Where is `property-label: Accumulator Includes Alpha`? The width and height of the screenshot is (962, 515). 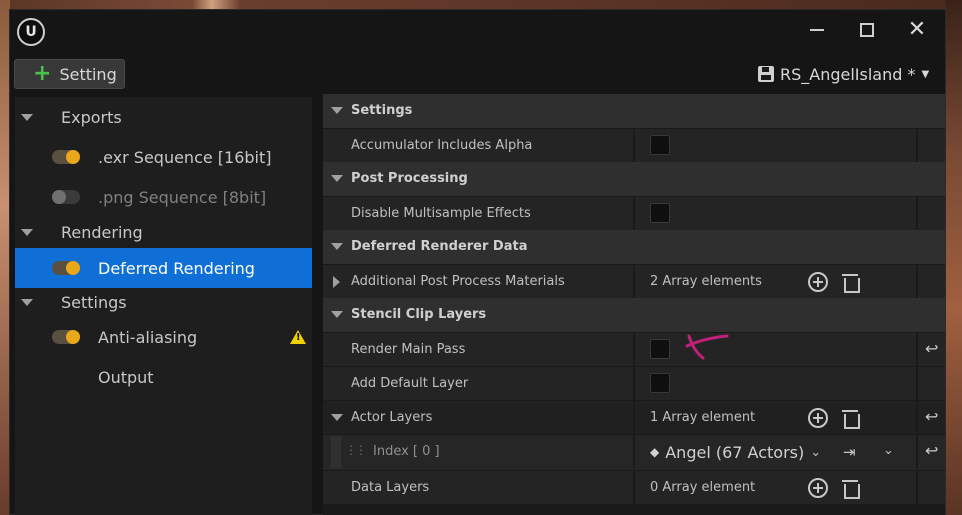
property-label: Accumulator Includes Alpha is located at coordinates (442, 145).